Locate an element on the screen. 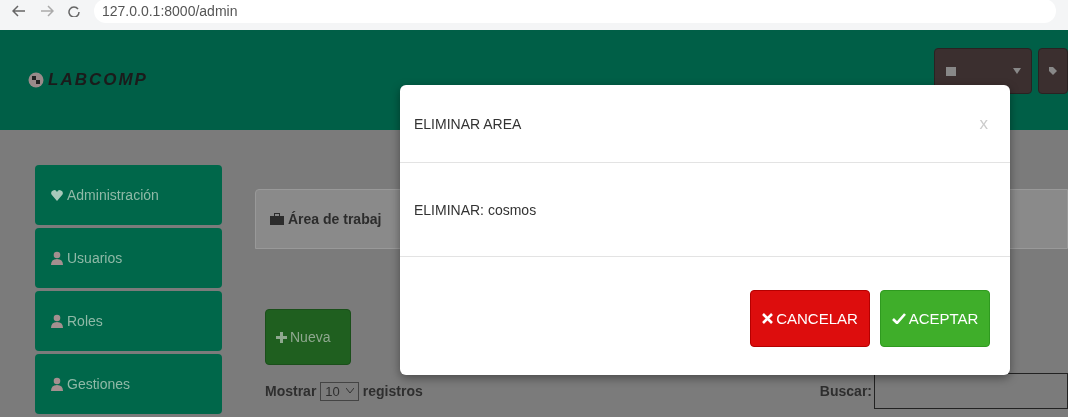 The width and height of the screenshot is (1068, 417). records-label: registros is located at coordinates (392, 391).